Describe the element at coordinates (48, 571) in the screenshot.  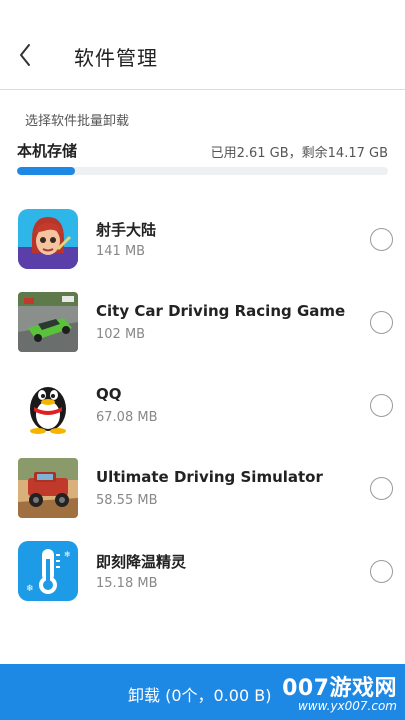
I see `thermometer-icon: ❄ ❄` at that location.